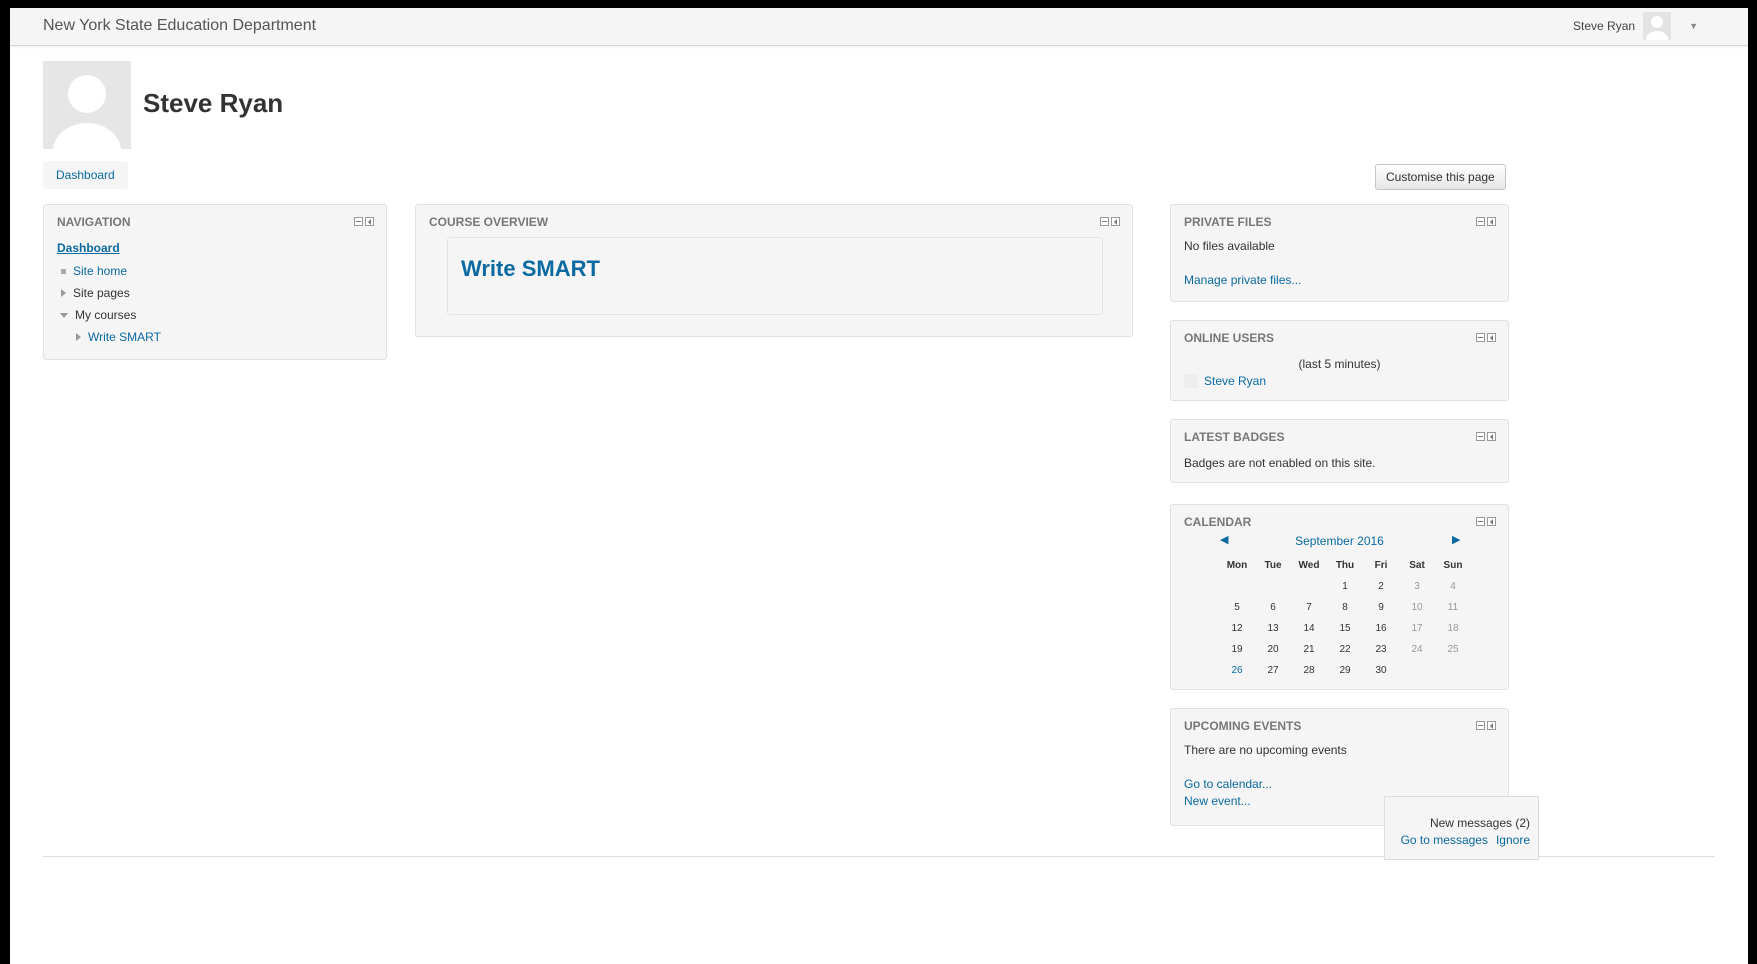  I want to click on block-title: COURSE OVERVIEW, so click(489, 222).